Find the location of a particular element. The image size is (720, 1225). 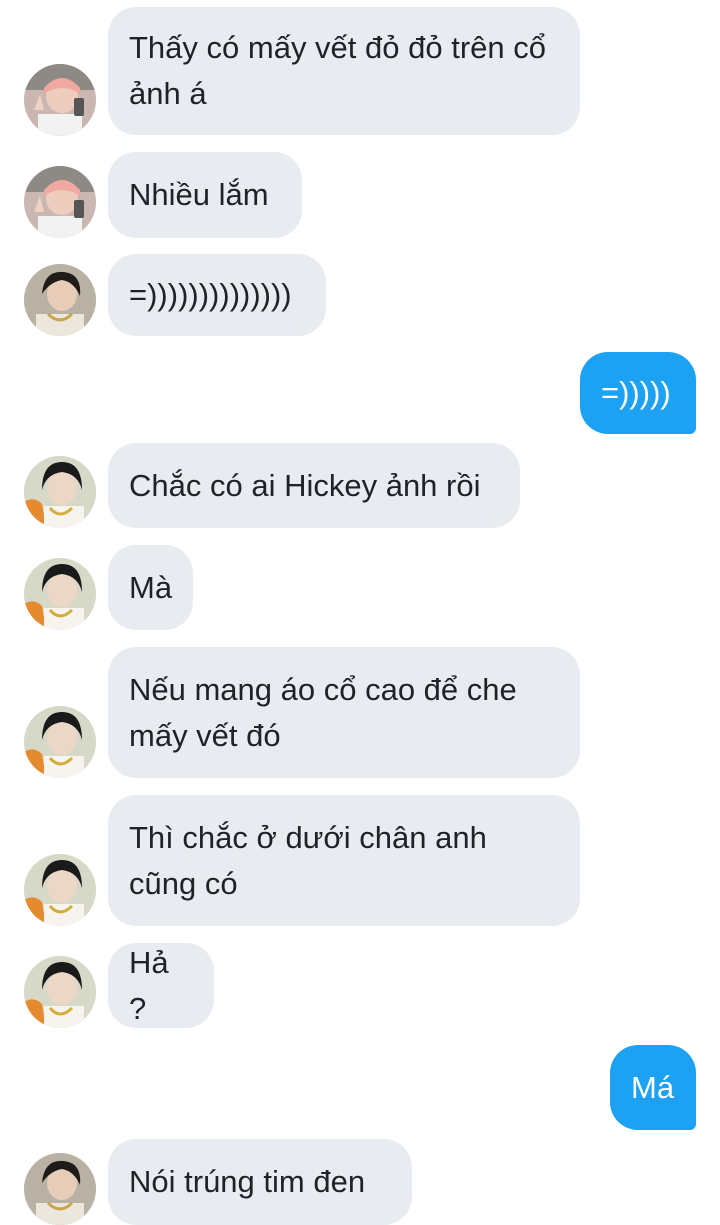

incoming-message-bubble: Thì chắc ở dưới chân anh cũng có is located at coordinates (344, 860).